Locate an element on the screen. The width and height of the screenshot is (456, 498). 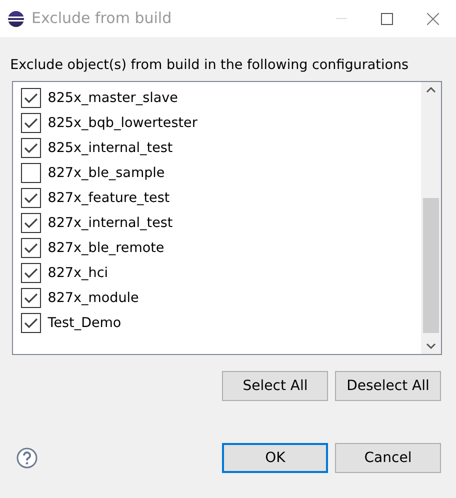
maximize-icon is located at coordinates (387, 18).